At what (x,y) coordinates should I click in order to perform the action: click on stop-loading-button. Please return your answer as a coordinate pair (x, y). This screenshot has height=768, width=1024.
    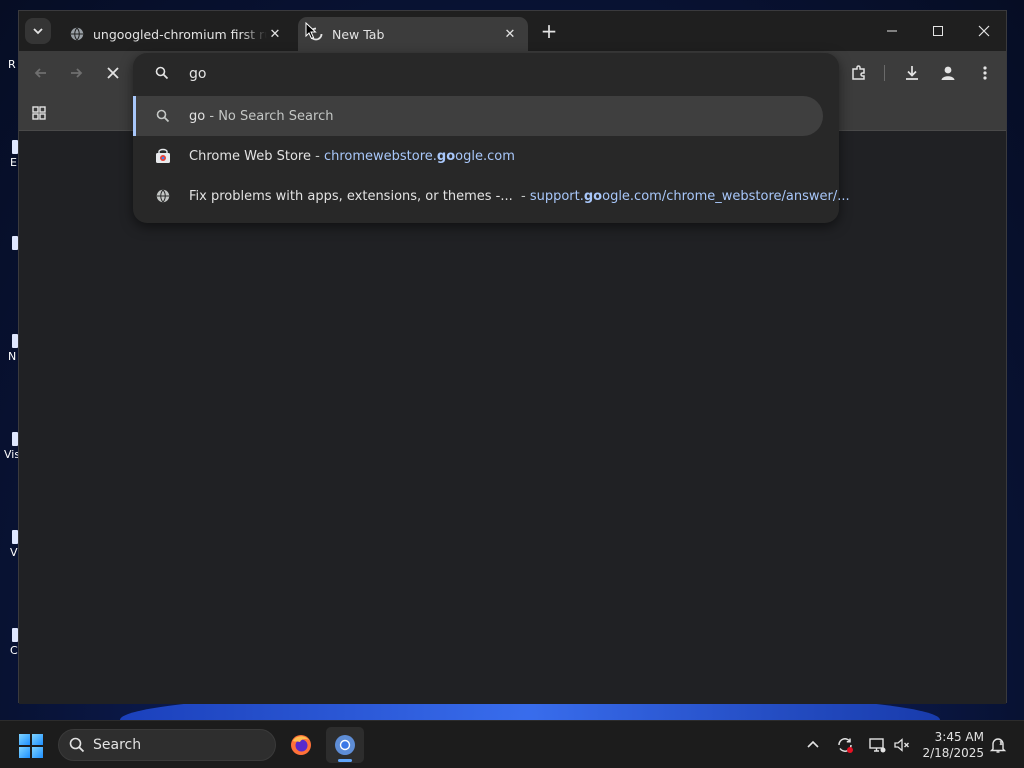
    Looking at the image, I should click on (113, 73).